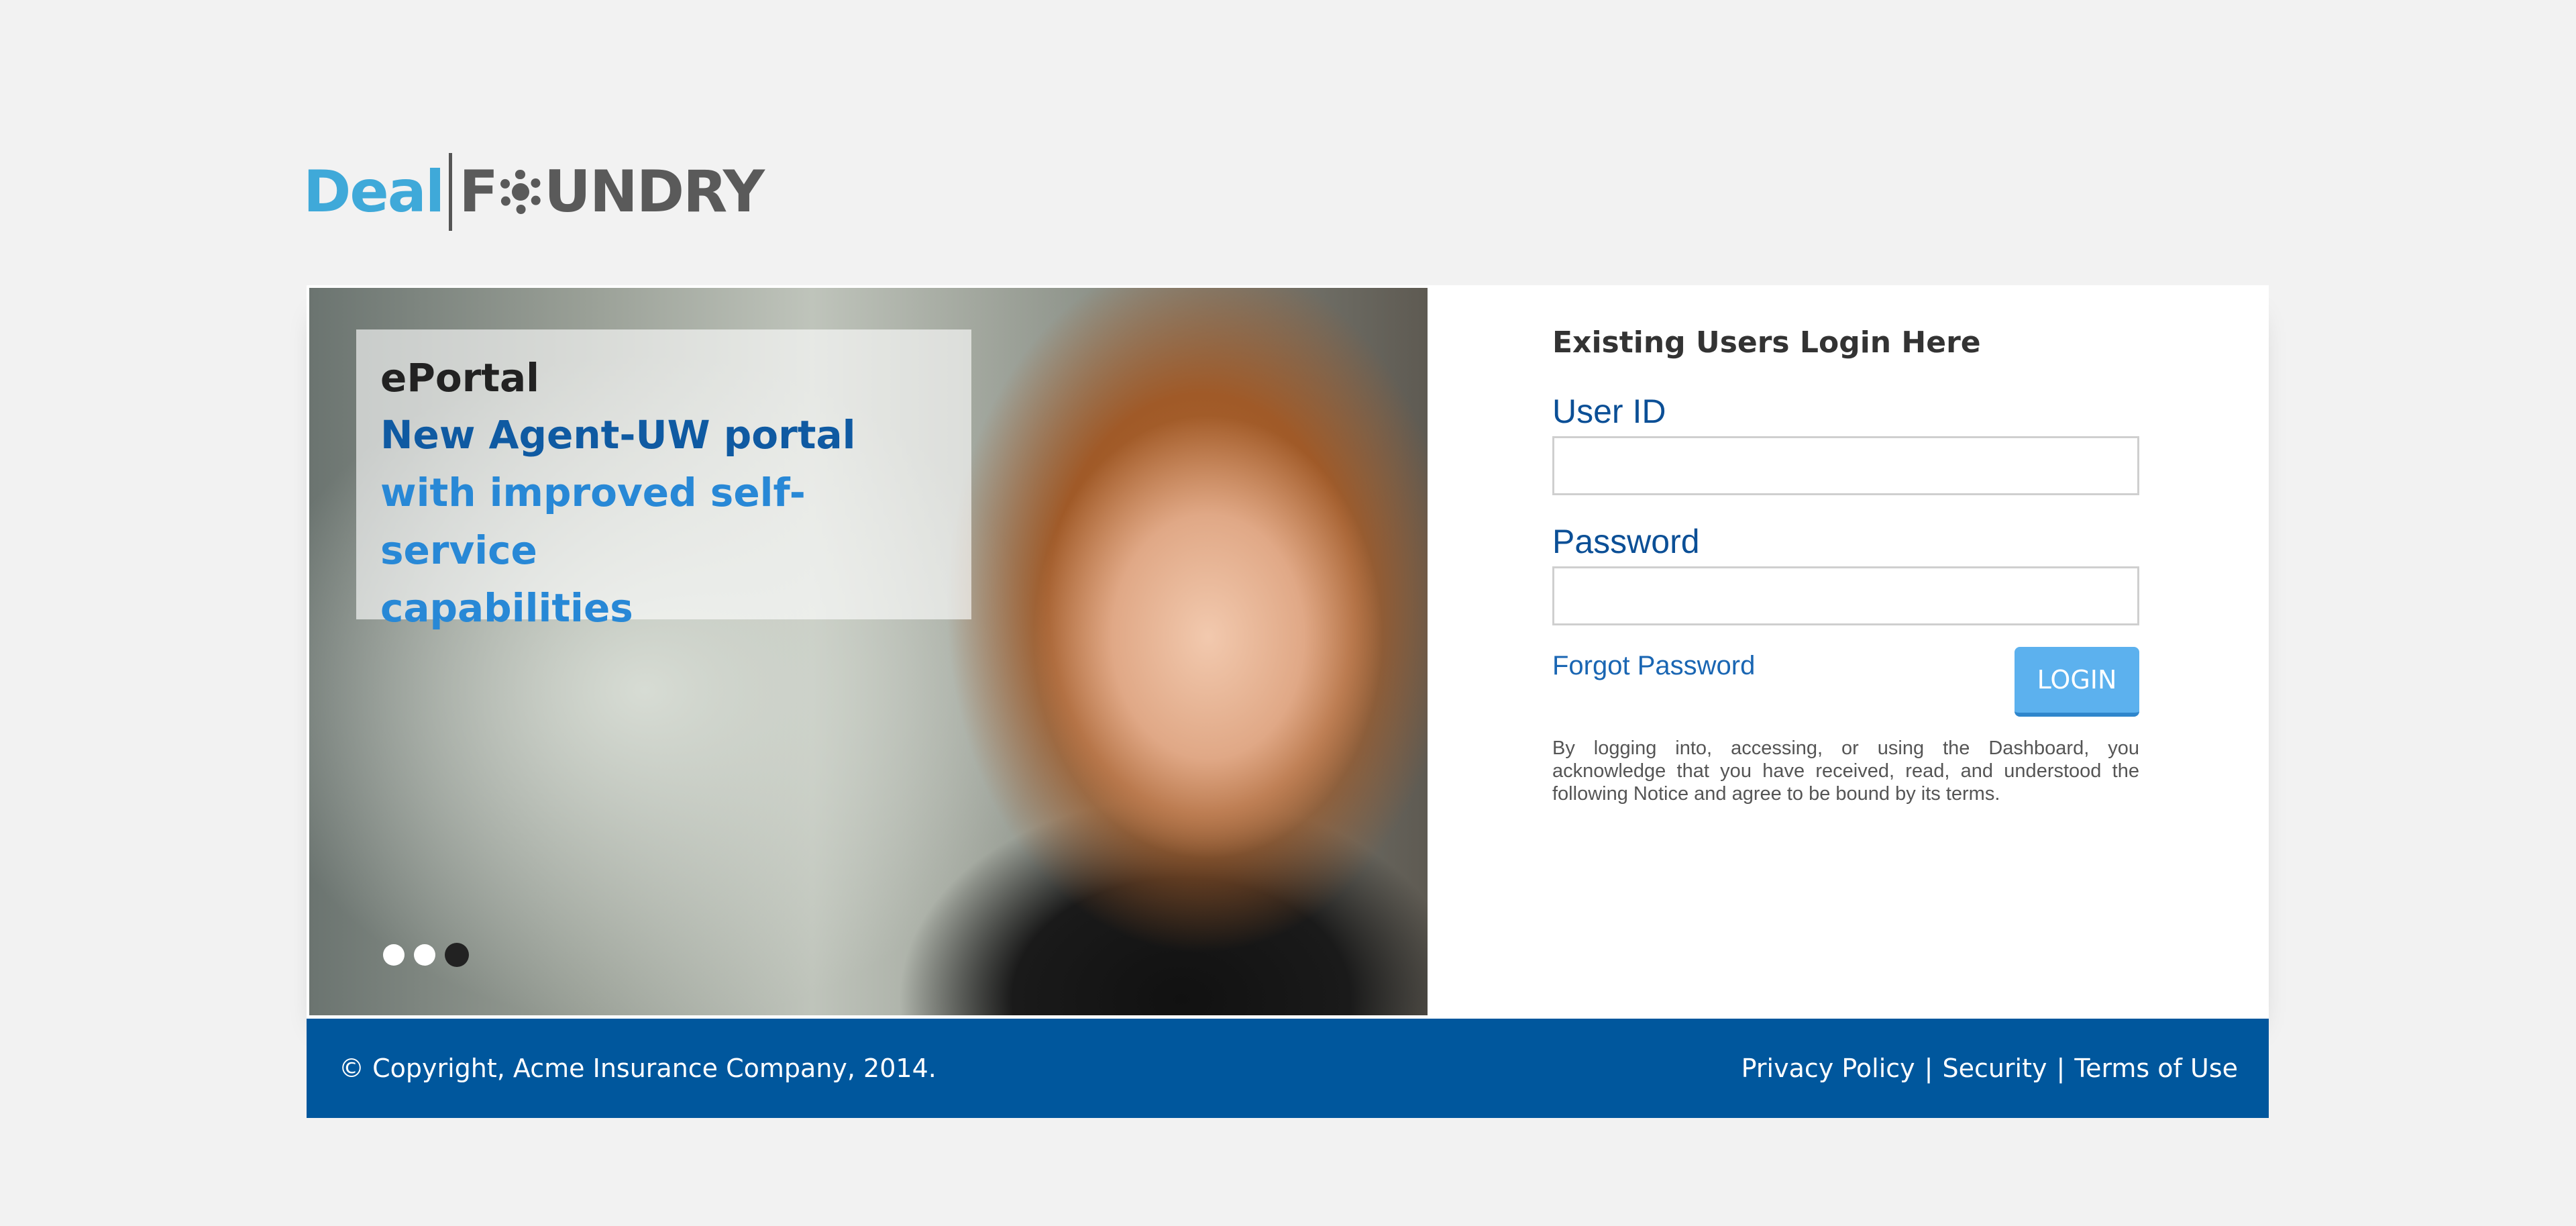 The image size is (2576, 1226). Describe the element at coordinates (1994, 1068) in the screenshot. I see `security-link: Security` at that location.